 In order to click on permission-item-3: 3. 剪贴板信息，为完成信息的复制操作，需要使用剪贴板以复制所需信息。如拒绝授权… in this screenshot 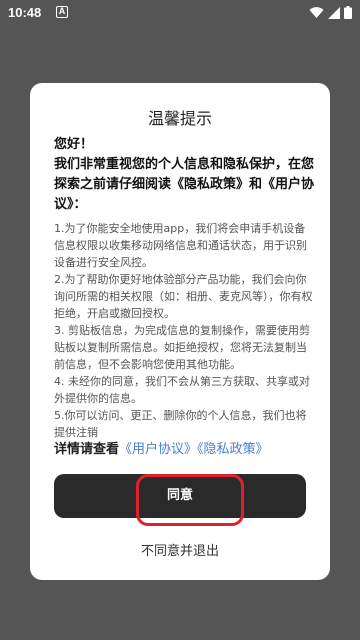, I will do `click(182, 347)`.